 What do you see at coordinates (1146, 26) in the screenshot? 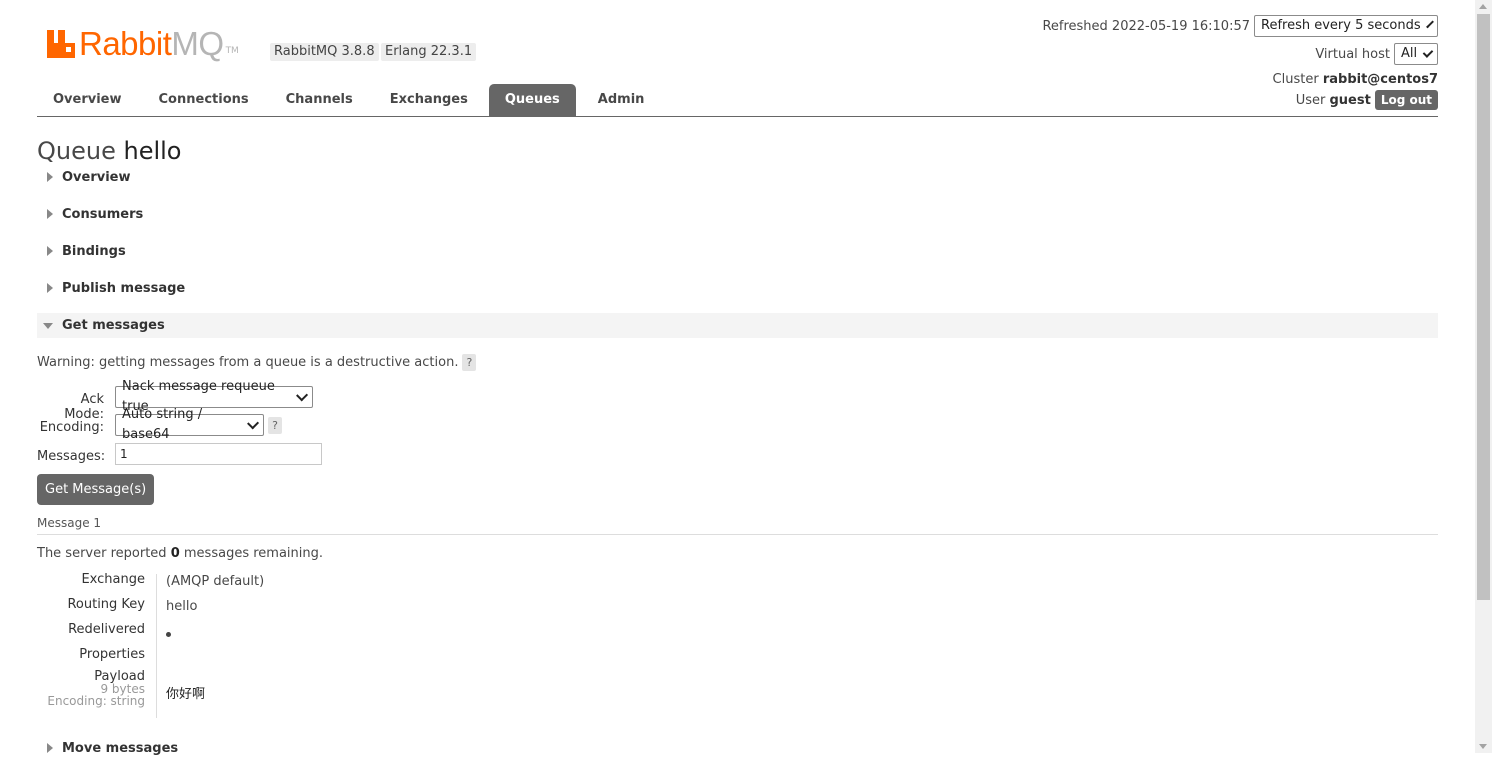
I see `refreshed-timestamp: Refreshed 2022-05-19 16:10:57` at bounding box center [1146, 26].